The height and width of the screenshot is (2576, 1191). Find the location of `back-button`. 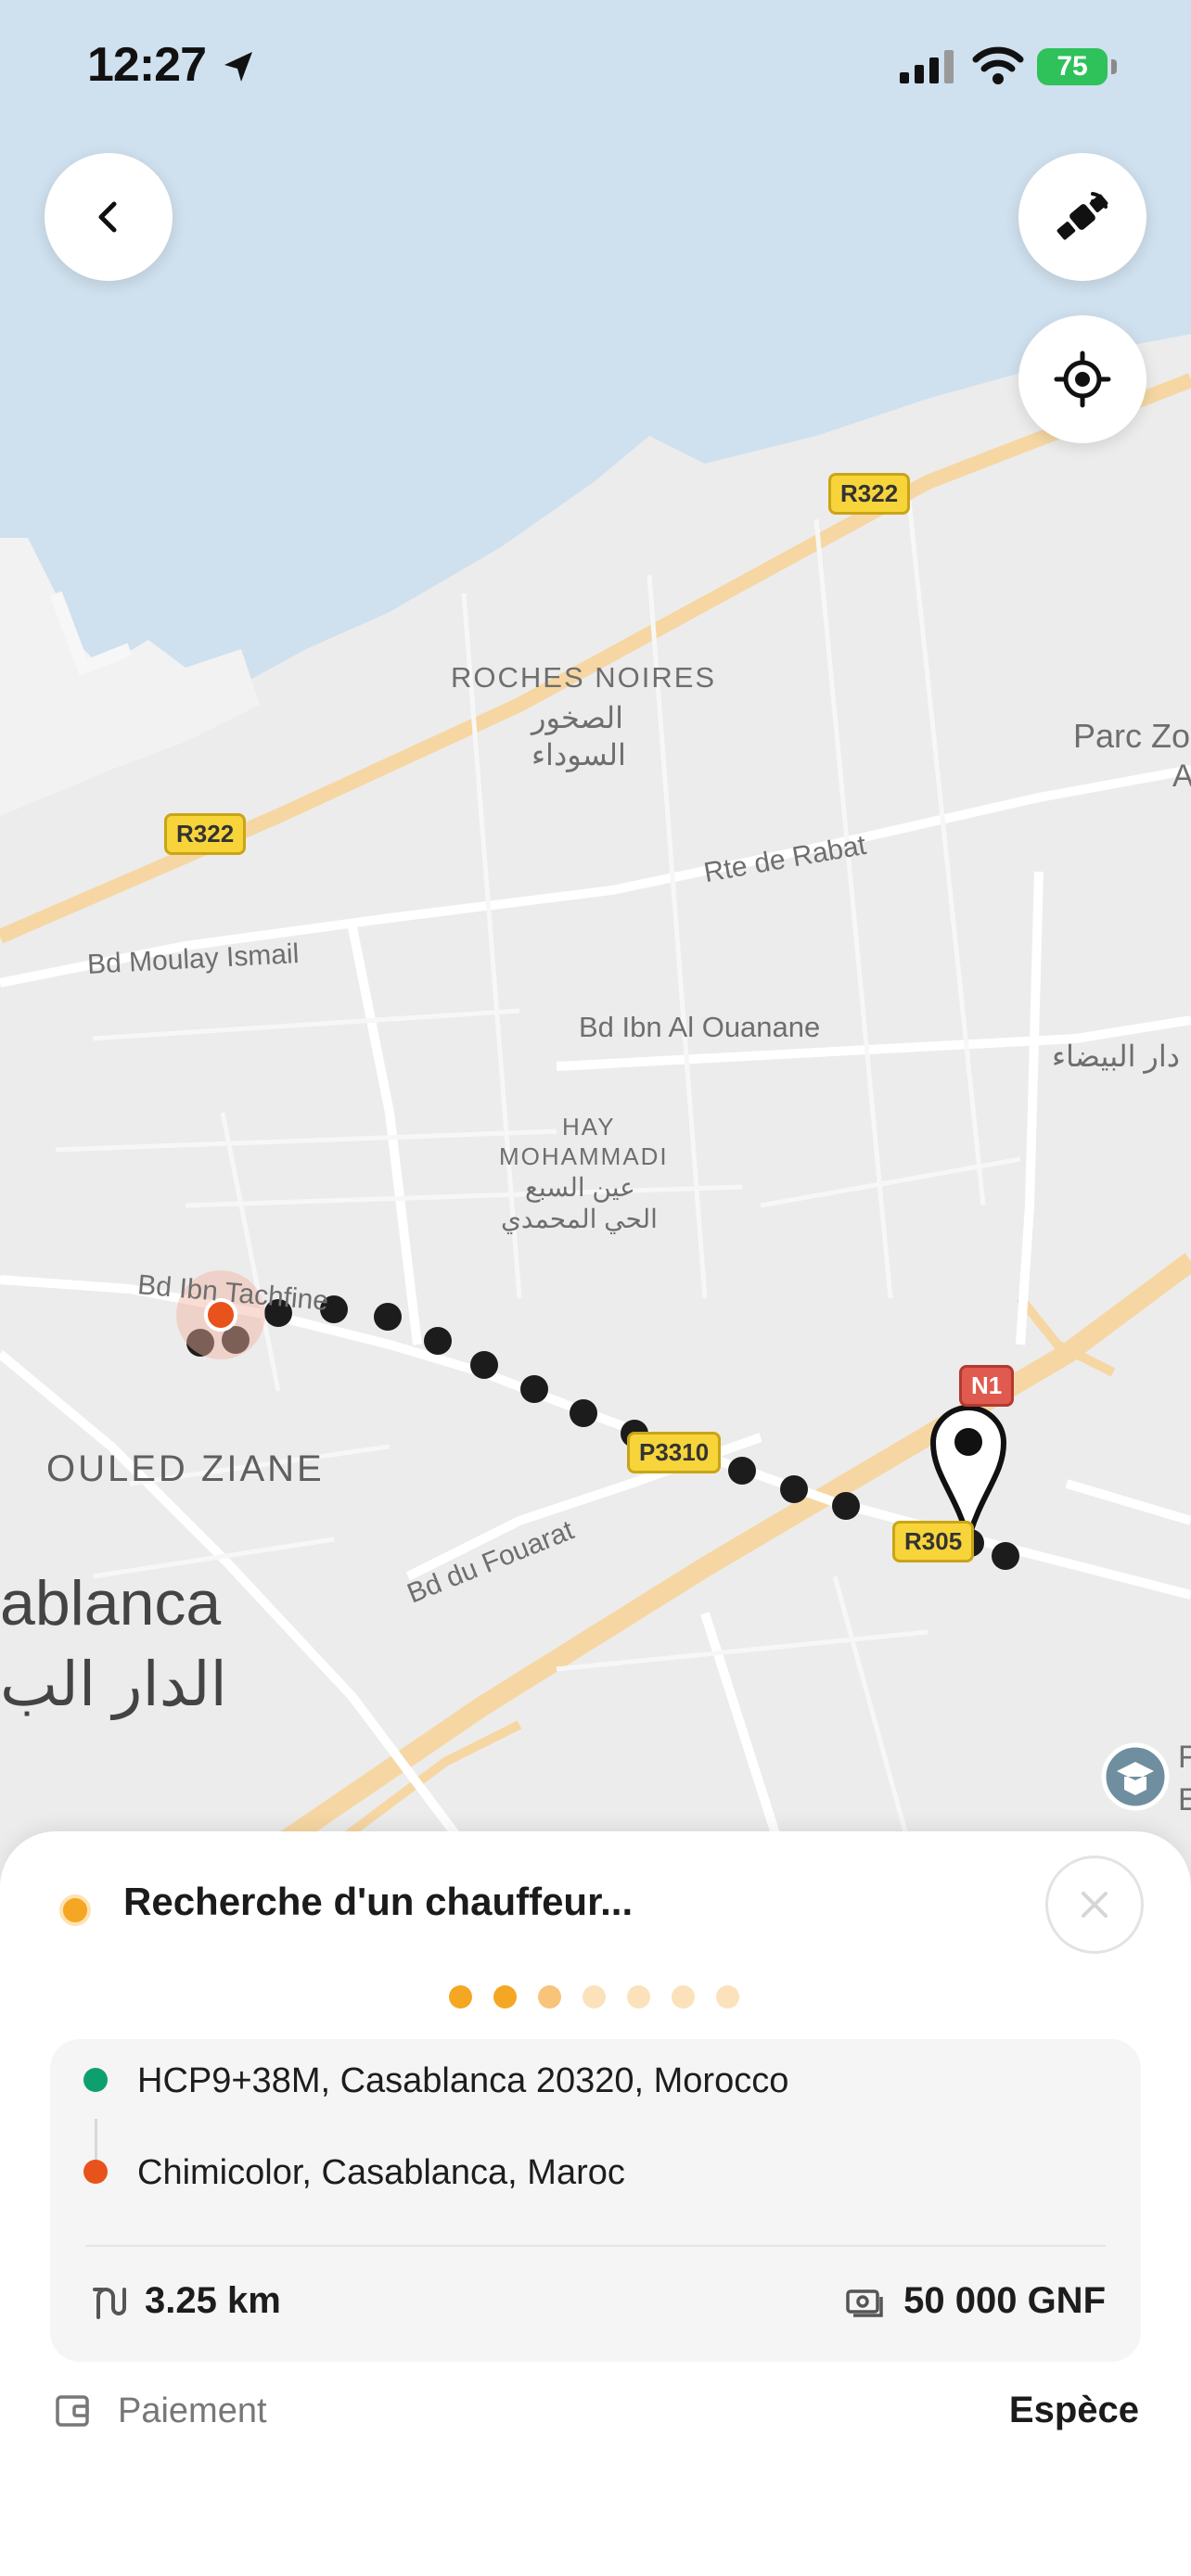

back-button is located at coordinates (109, 217).